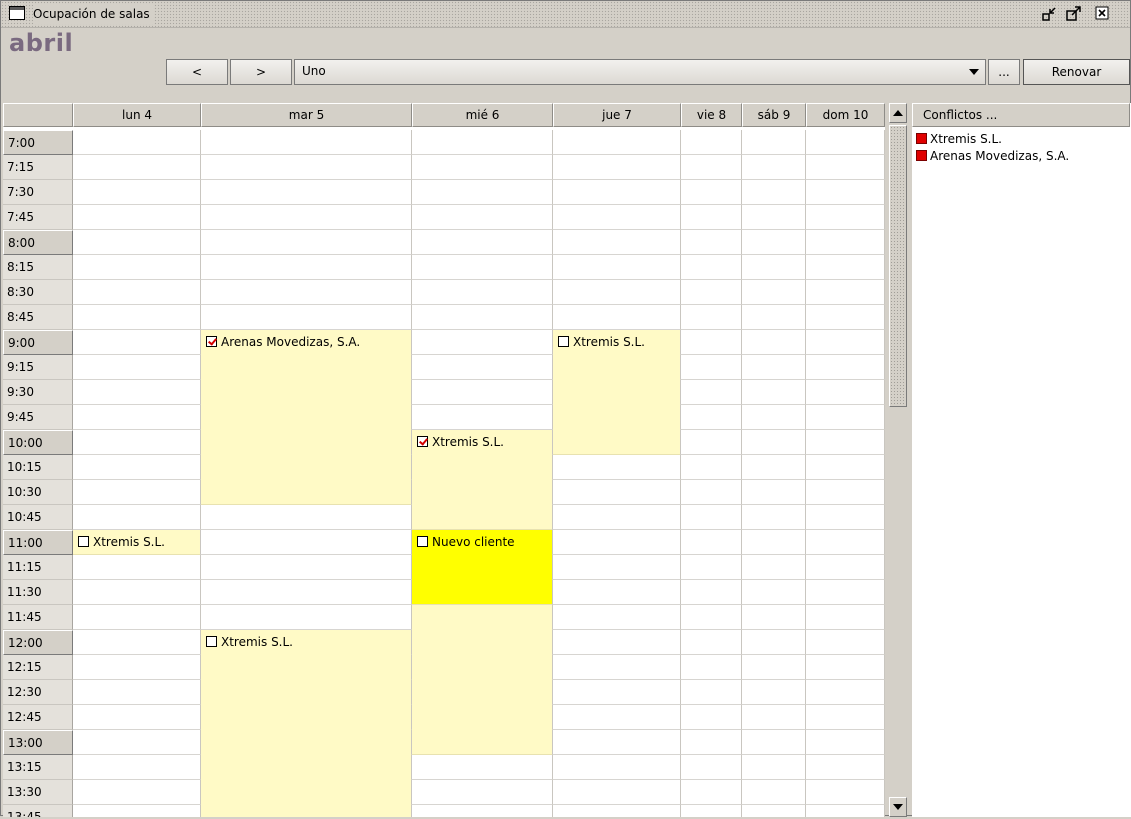 The width and height of the screenshot is (1131, 819). I want to click on booking-block, so click(482, 680).